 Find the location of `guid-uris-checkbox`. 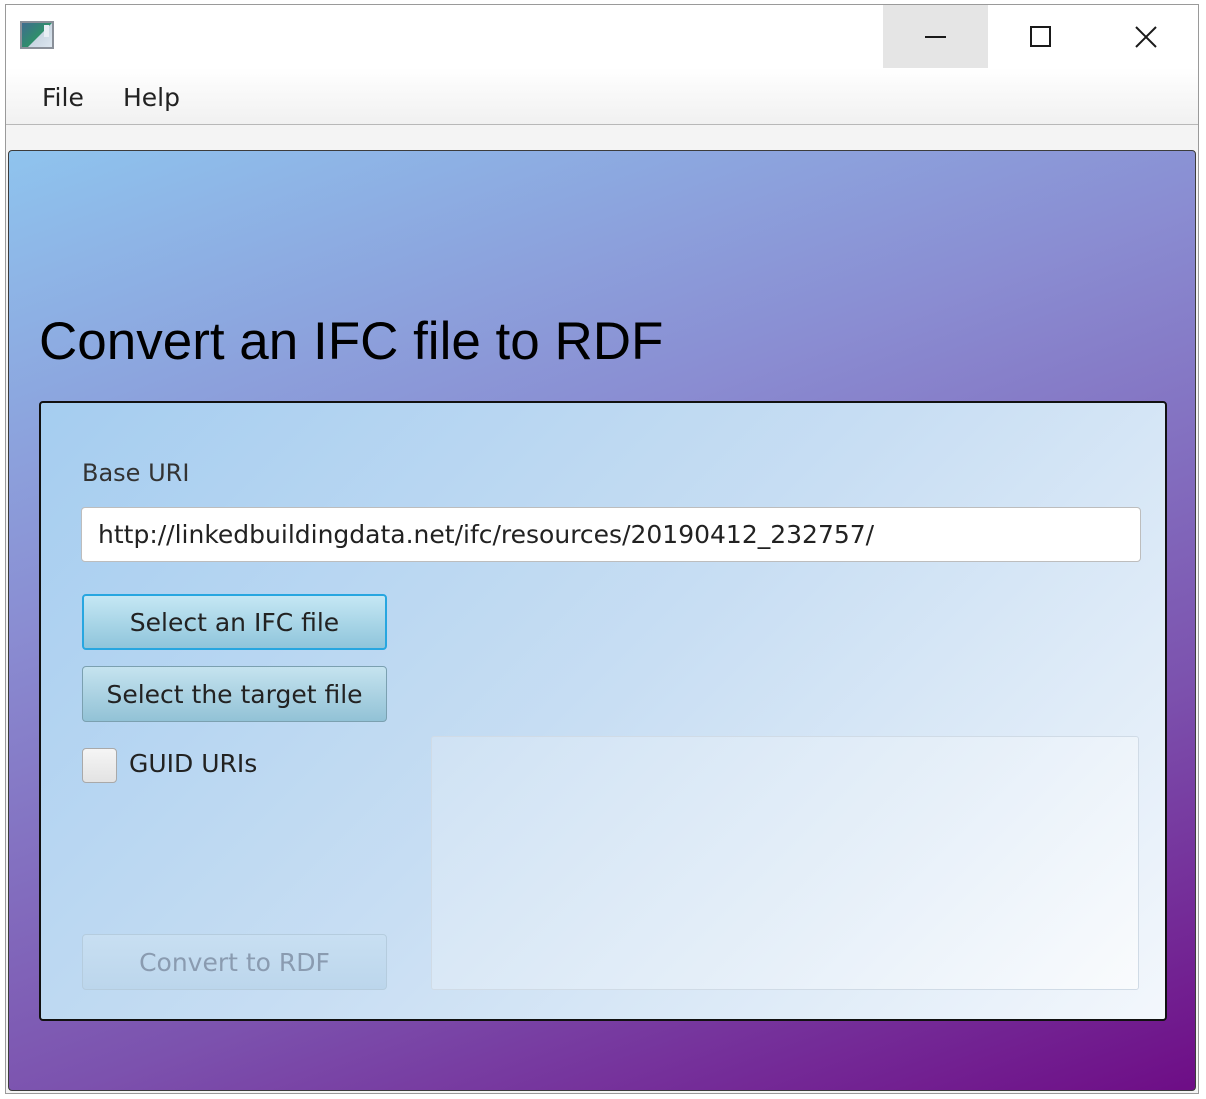

guid-uris-checkbox is located at coordinates (99, 765).